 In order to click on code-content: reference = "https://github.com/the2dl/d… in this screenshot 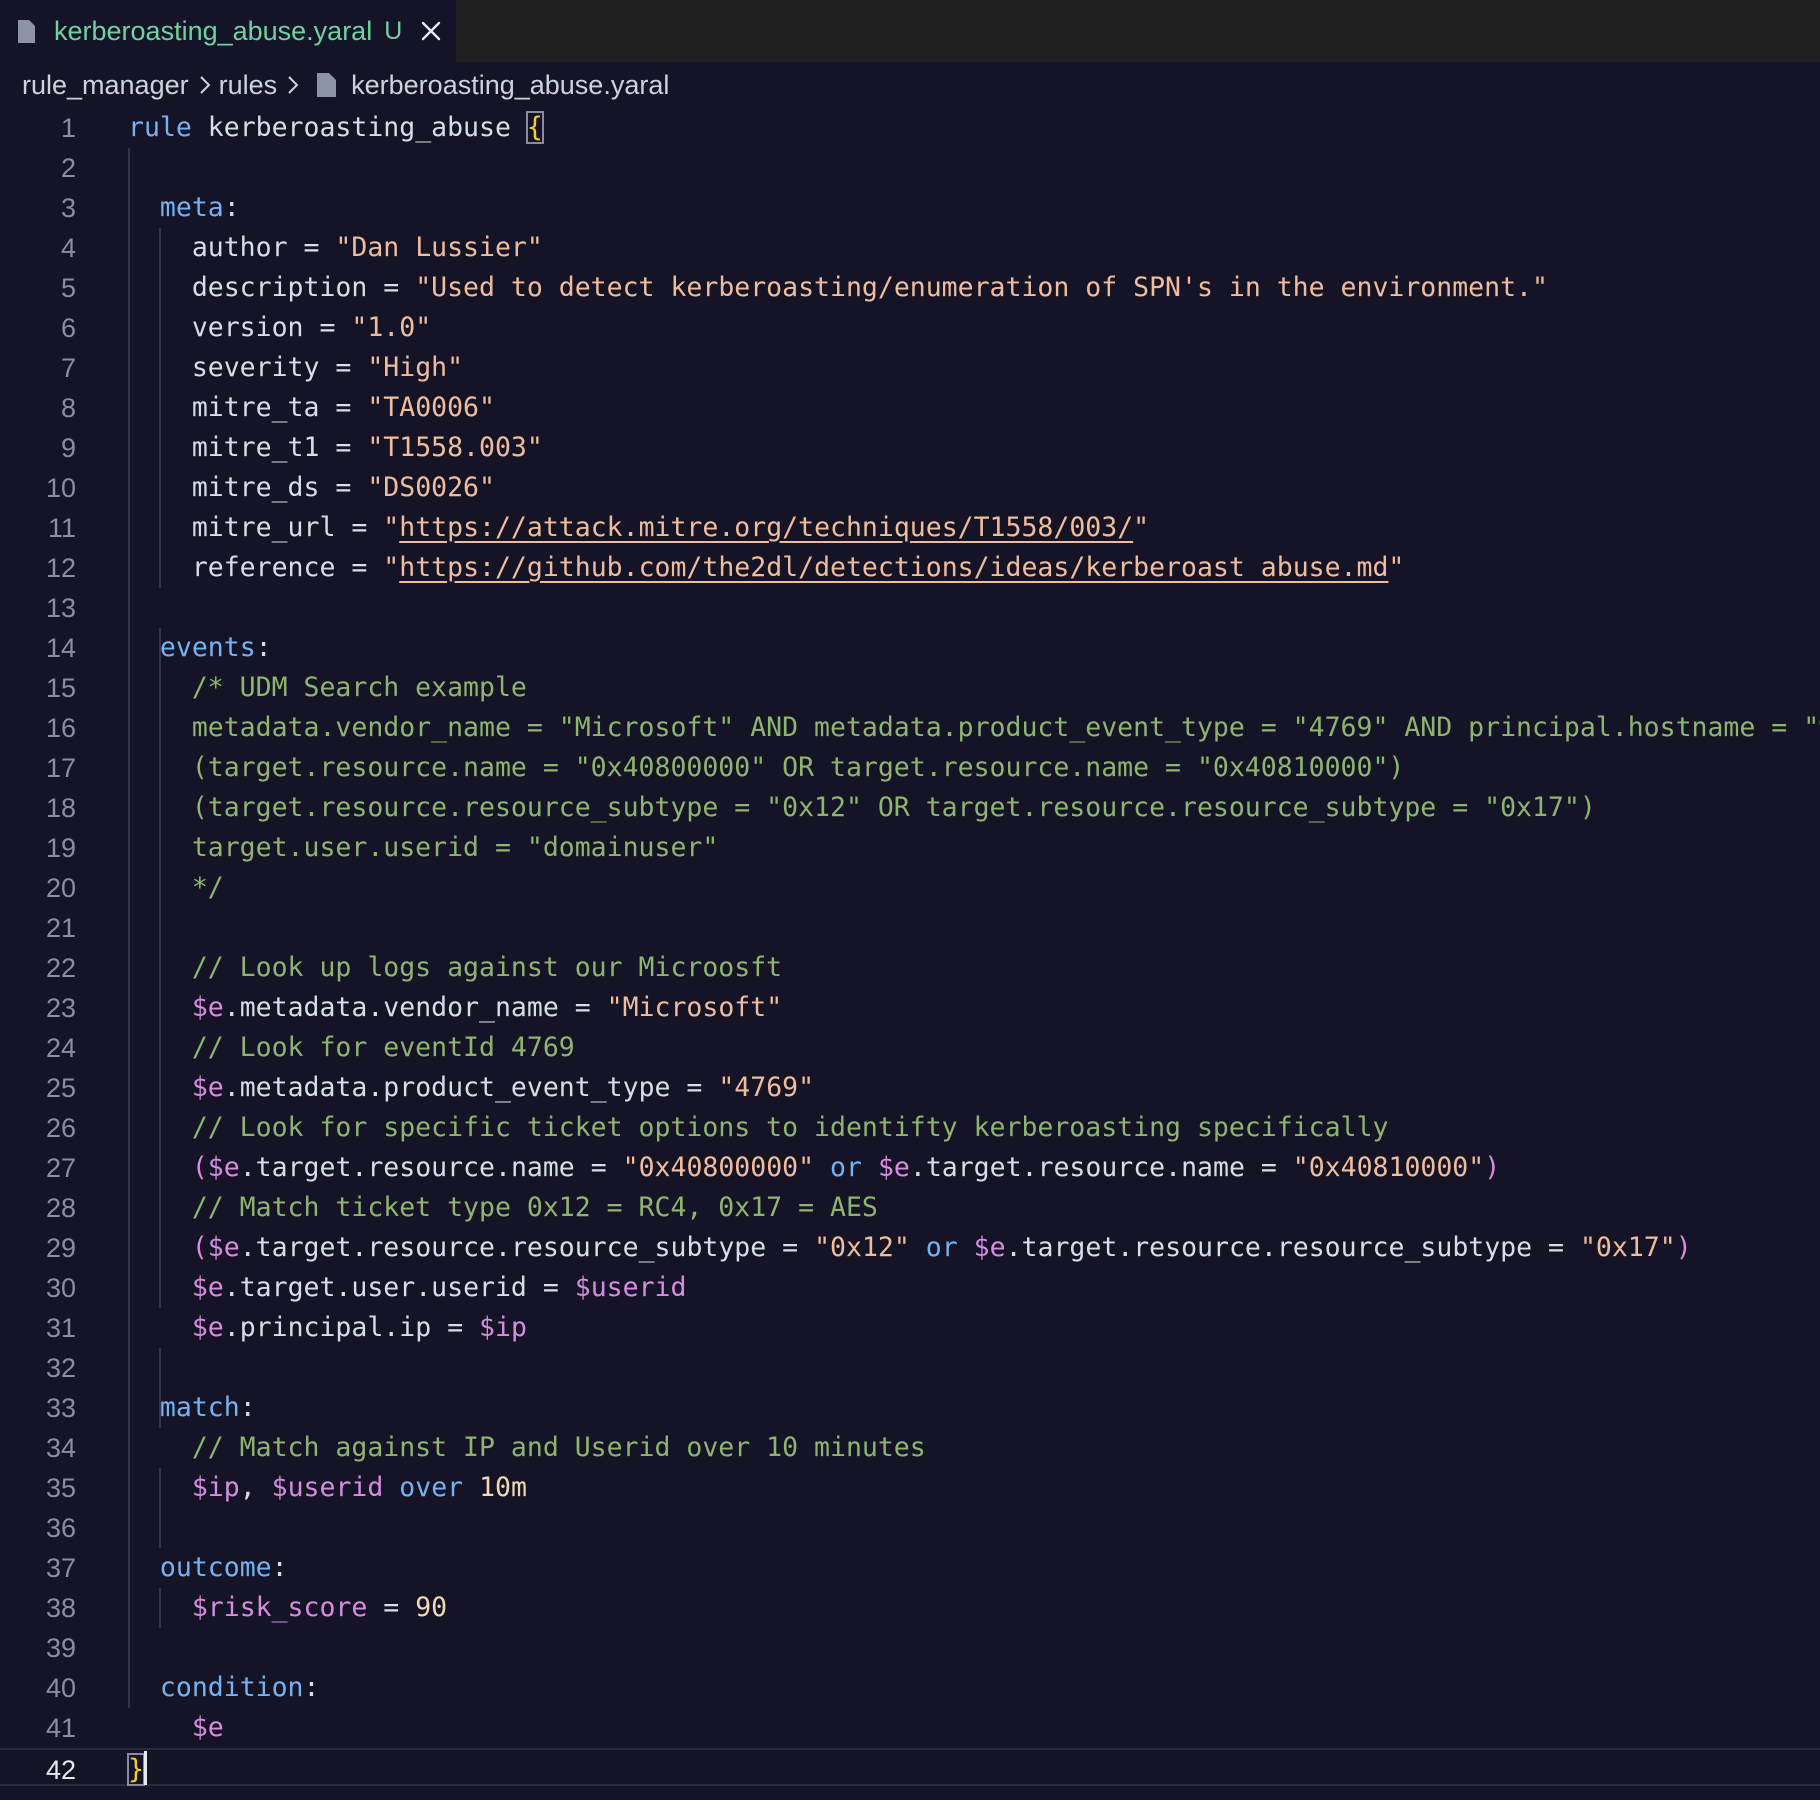, I will do `click(766, 568)`.